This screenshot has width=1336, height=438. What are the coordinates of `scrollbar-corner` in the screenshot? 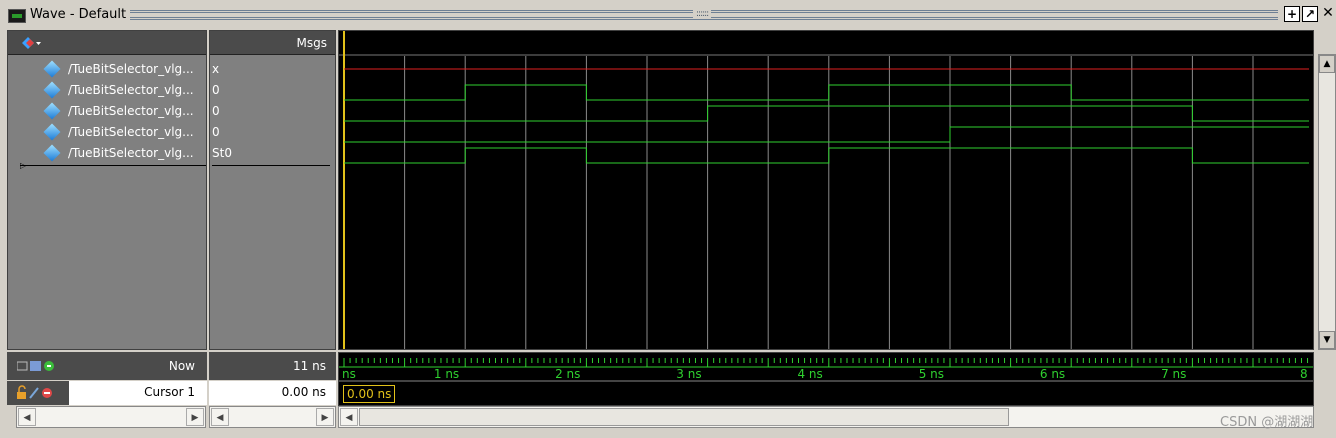 It's located at (1327, 42).